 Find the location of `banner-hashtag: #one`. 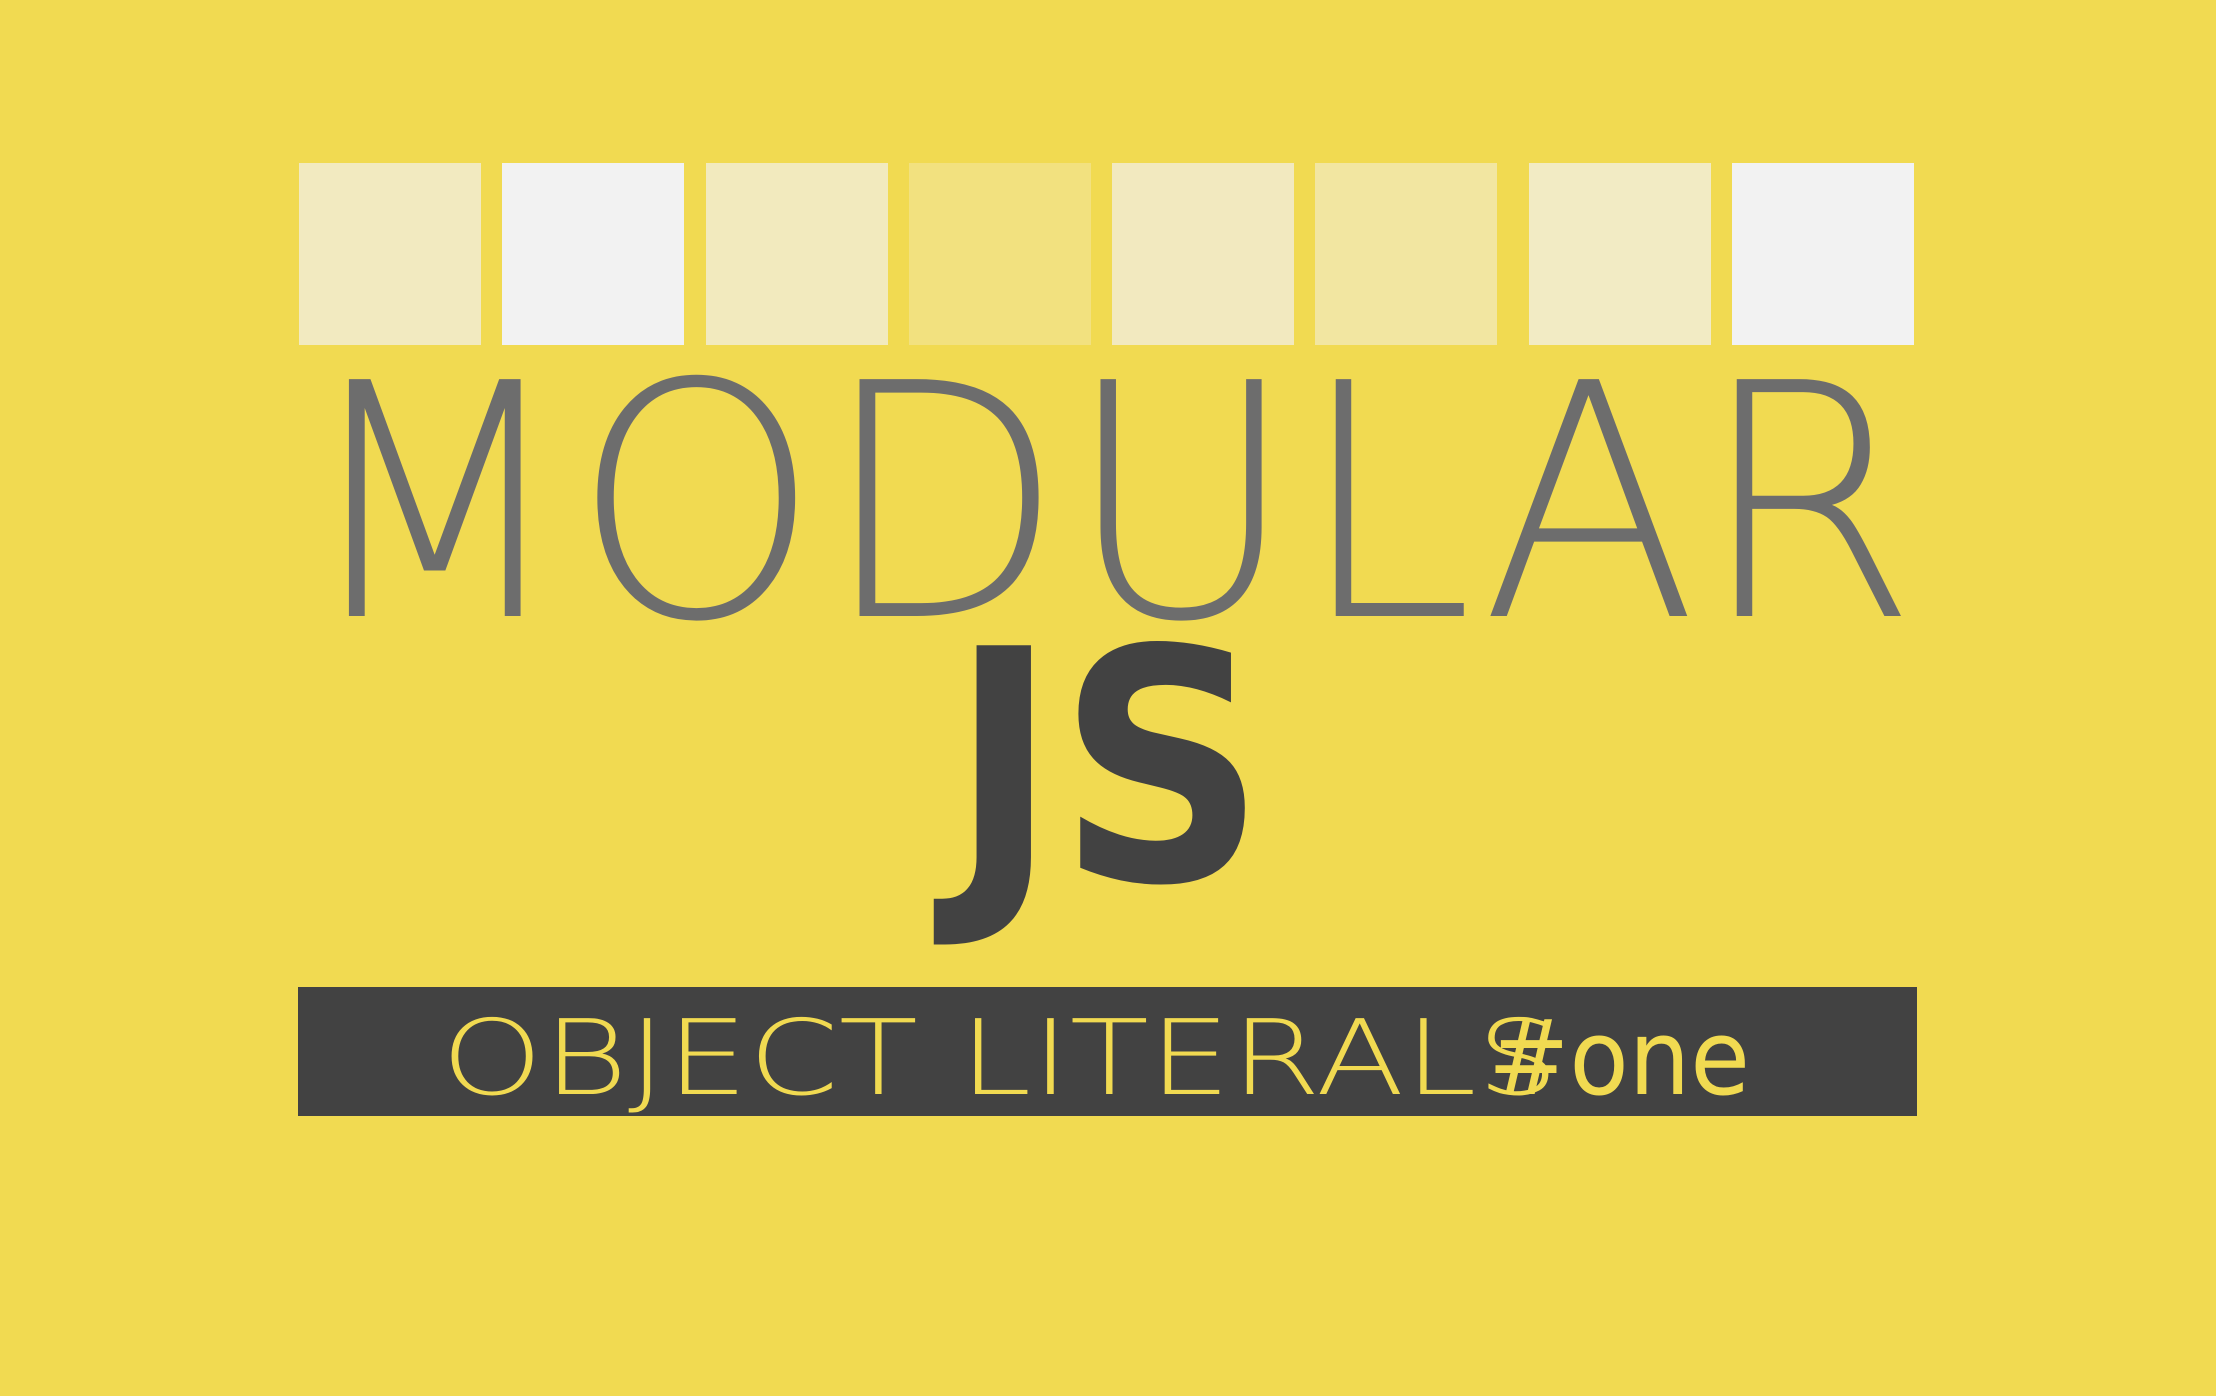

banner-hashtag: #one is located at coordinates (1619, 1056).